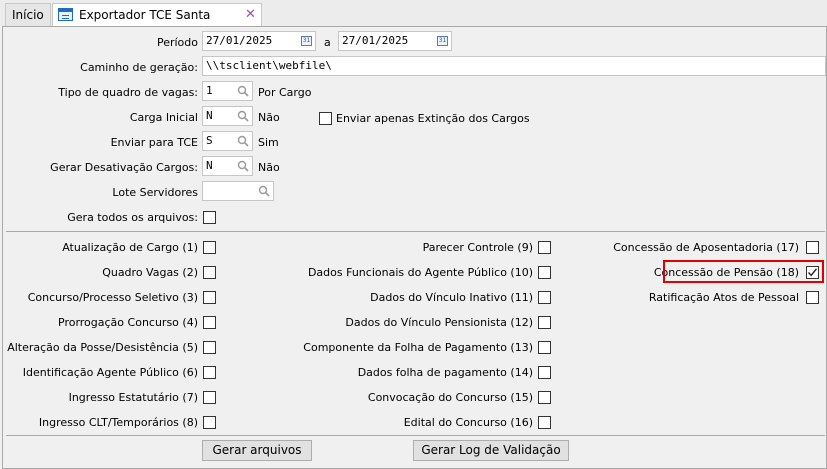  Describe the element at coordinates (285, 92) in the screenshot. I see `tipo-quadro-desc: Por Cargo` at that location.